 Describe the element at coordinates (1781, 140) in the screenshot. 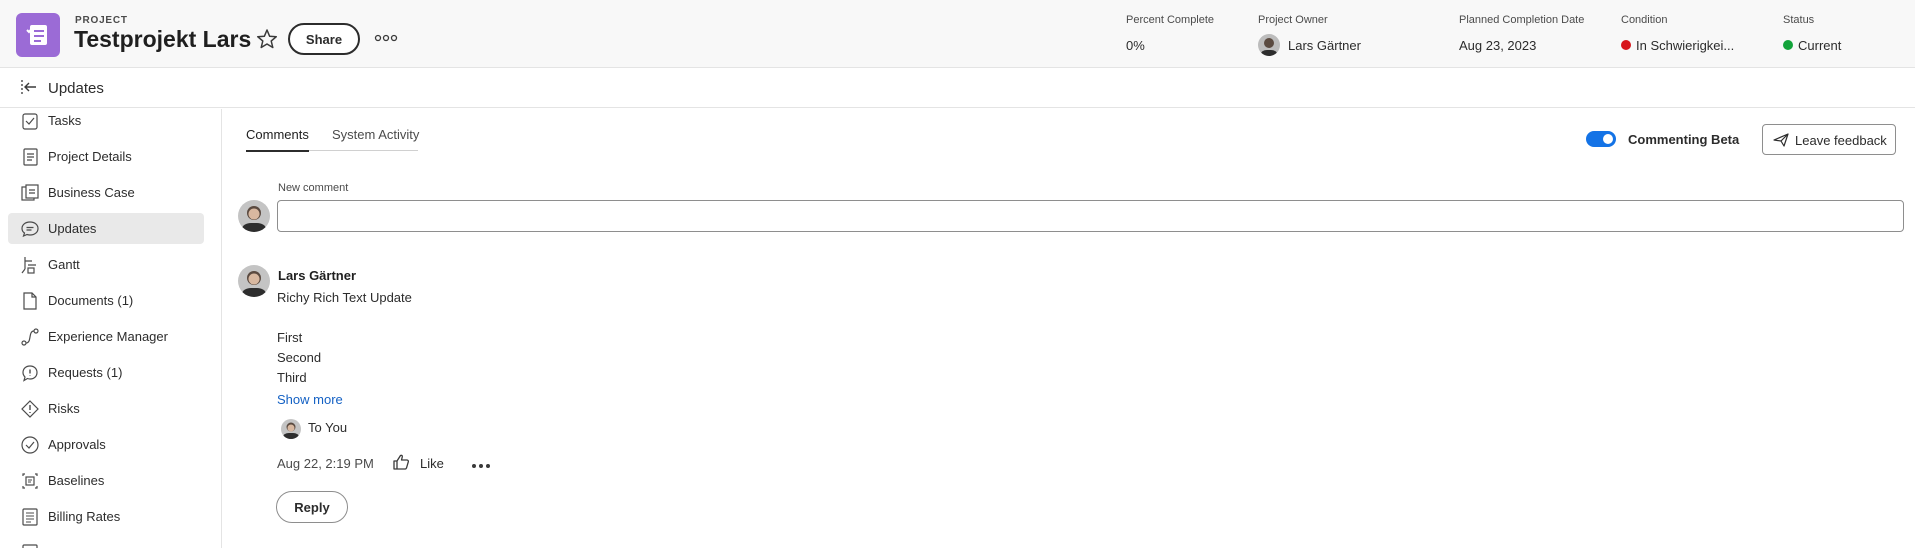

I see `send-icon` at that location.